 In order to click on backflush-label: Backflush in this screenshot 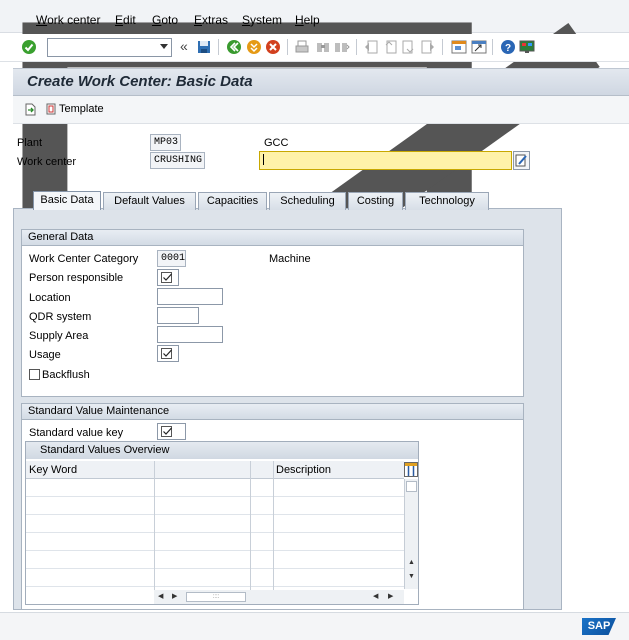, I will do `click(66, 375)`.